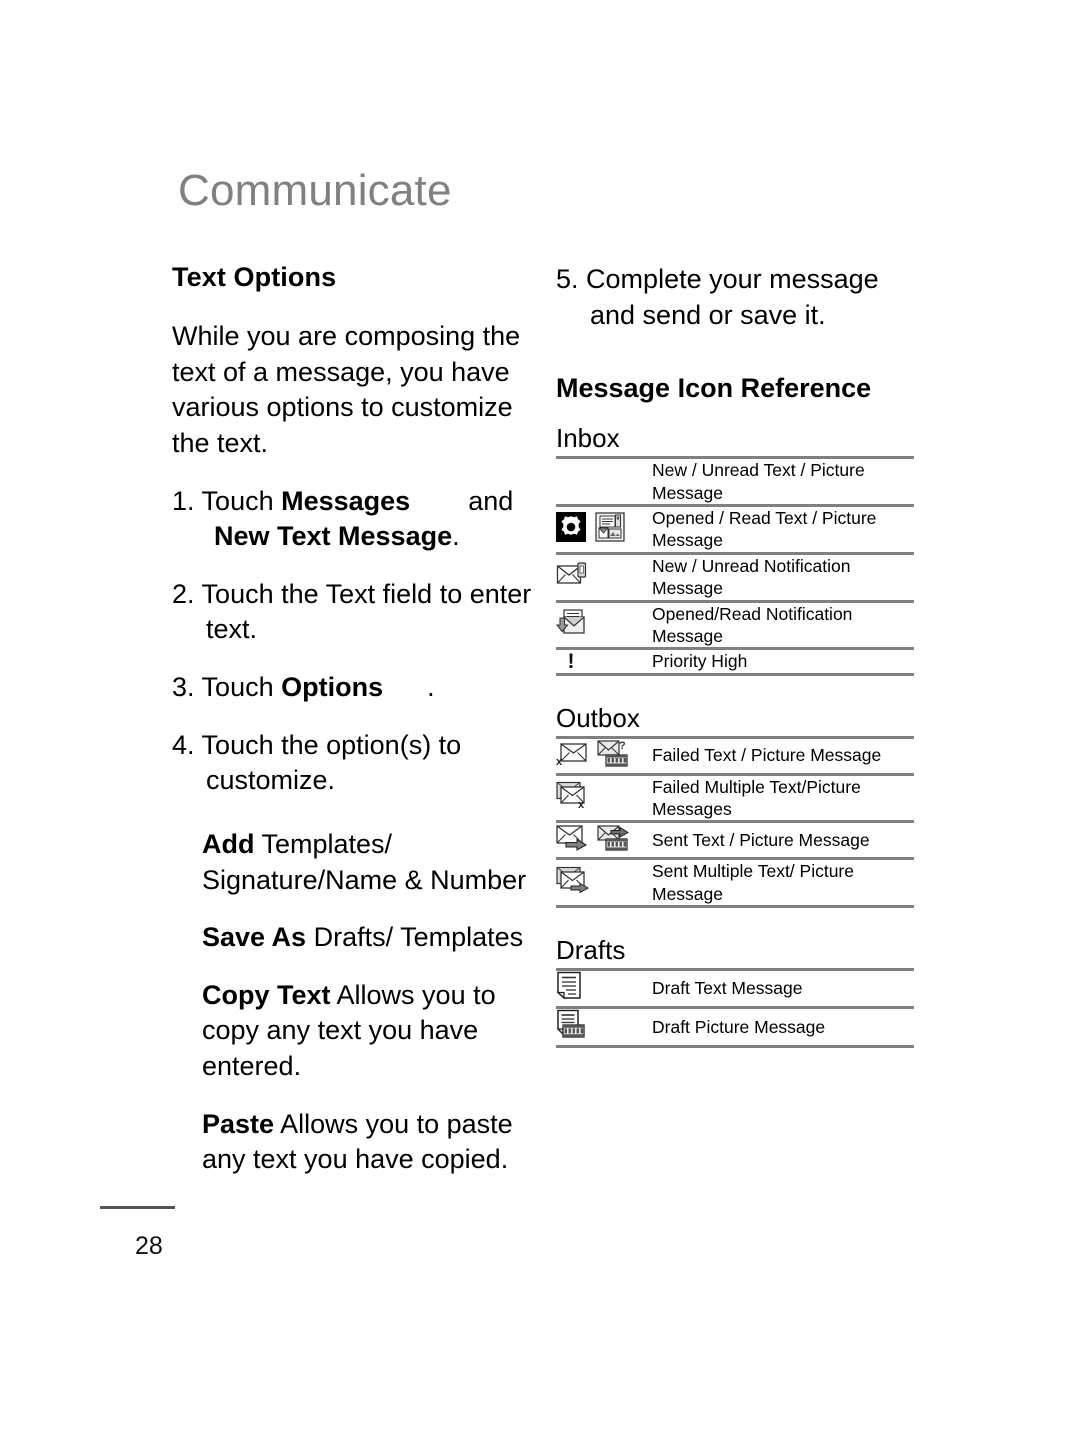  What do you see at coordinates (183, 500) in the screenshot?
I see `step-number: 1.` at bounding box center [183, 500].